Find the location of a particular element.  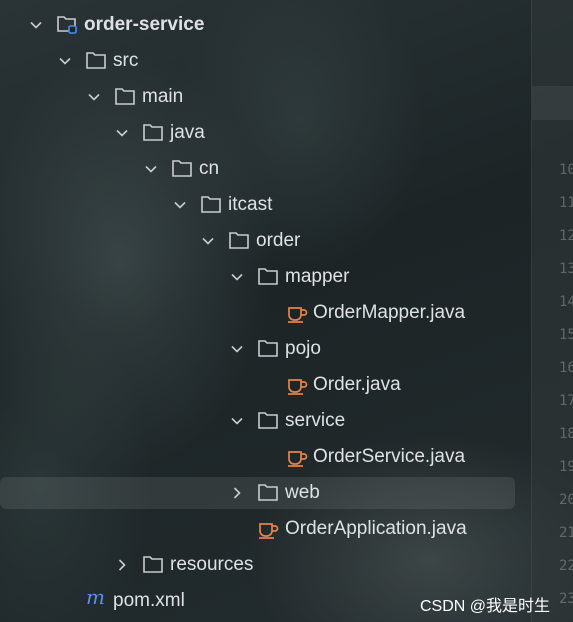

tree-node-main: main is located at coordinates (257, 97).